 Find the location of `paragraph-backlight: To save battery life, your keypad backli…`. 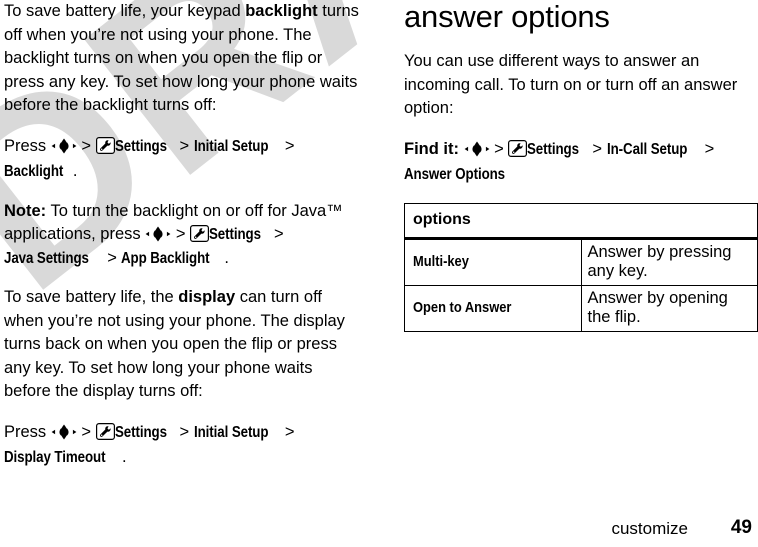

paragraph-backlight: To save battery life, your keypad backli… is located at coordinates (183, 59).